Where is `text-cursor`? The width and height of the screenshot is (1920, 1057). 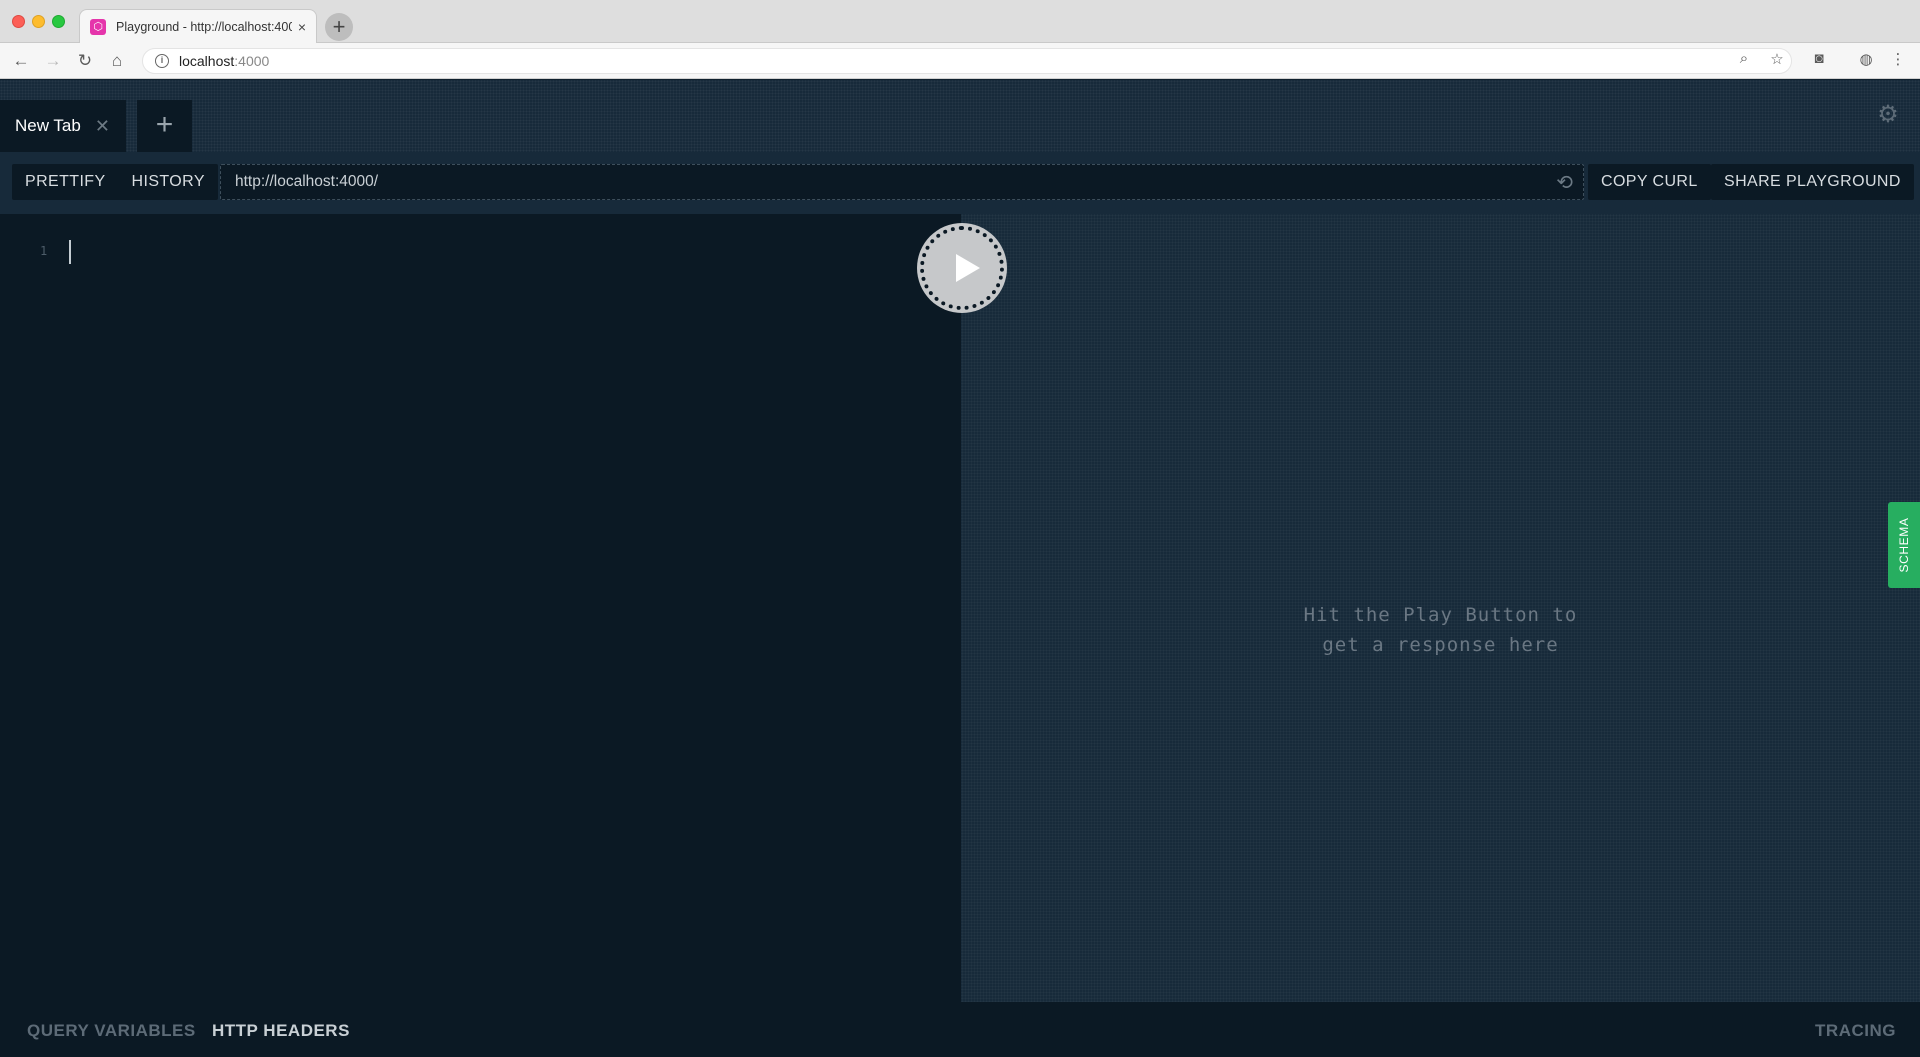 text-cursor is located at coordinates (70, 252).